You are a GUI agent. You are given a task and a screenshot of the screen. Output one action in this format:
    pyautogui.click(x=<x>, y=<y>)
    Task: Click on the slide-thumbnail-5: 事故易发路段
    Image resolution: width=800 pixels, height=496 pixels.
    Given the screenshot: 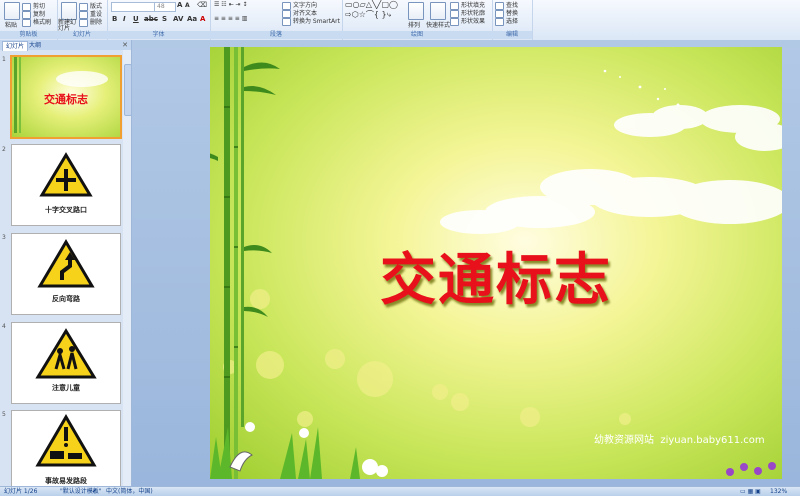 What is the action you would take?
    pyautogui.click(x=66, y=449)
    